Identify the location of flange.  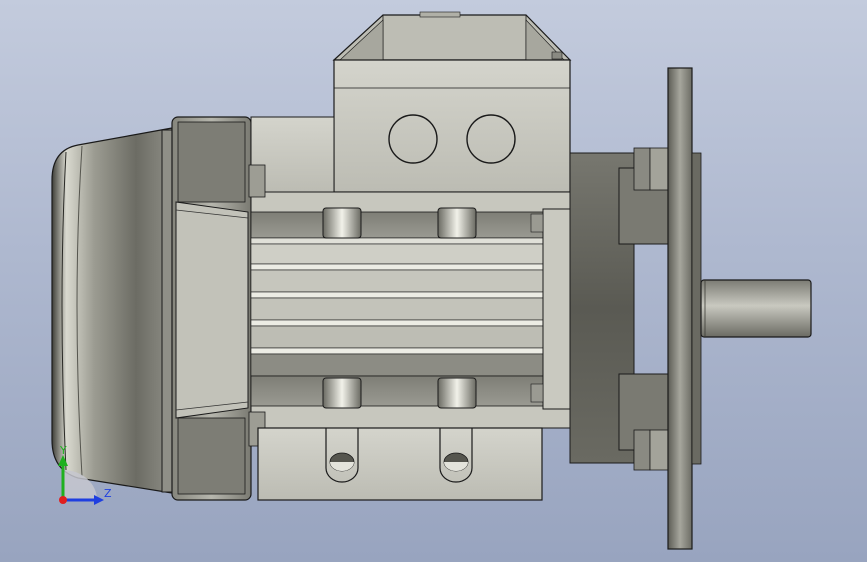
(684, 308).